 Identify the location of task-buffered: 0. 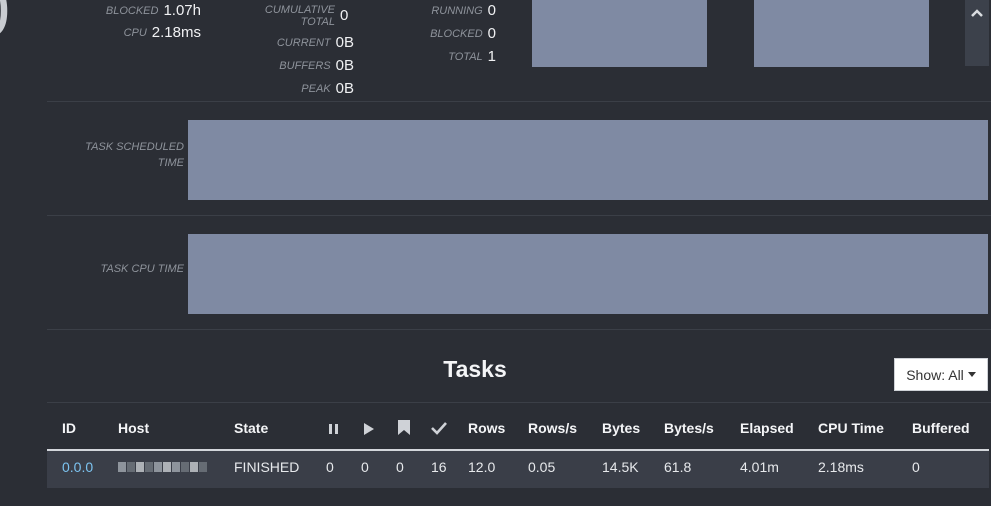
(916, 467).